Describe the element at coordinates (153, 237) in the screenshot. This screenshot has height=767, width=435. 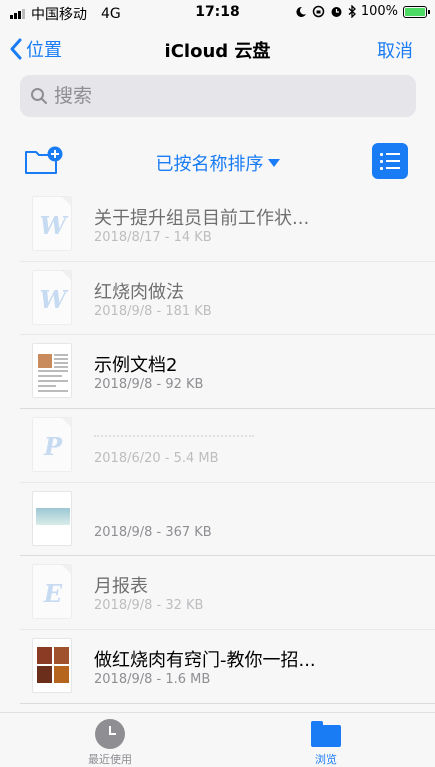
I see `file-meta: 2018/8/17 - 14 KB` at that location.